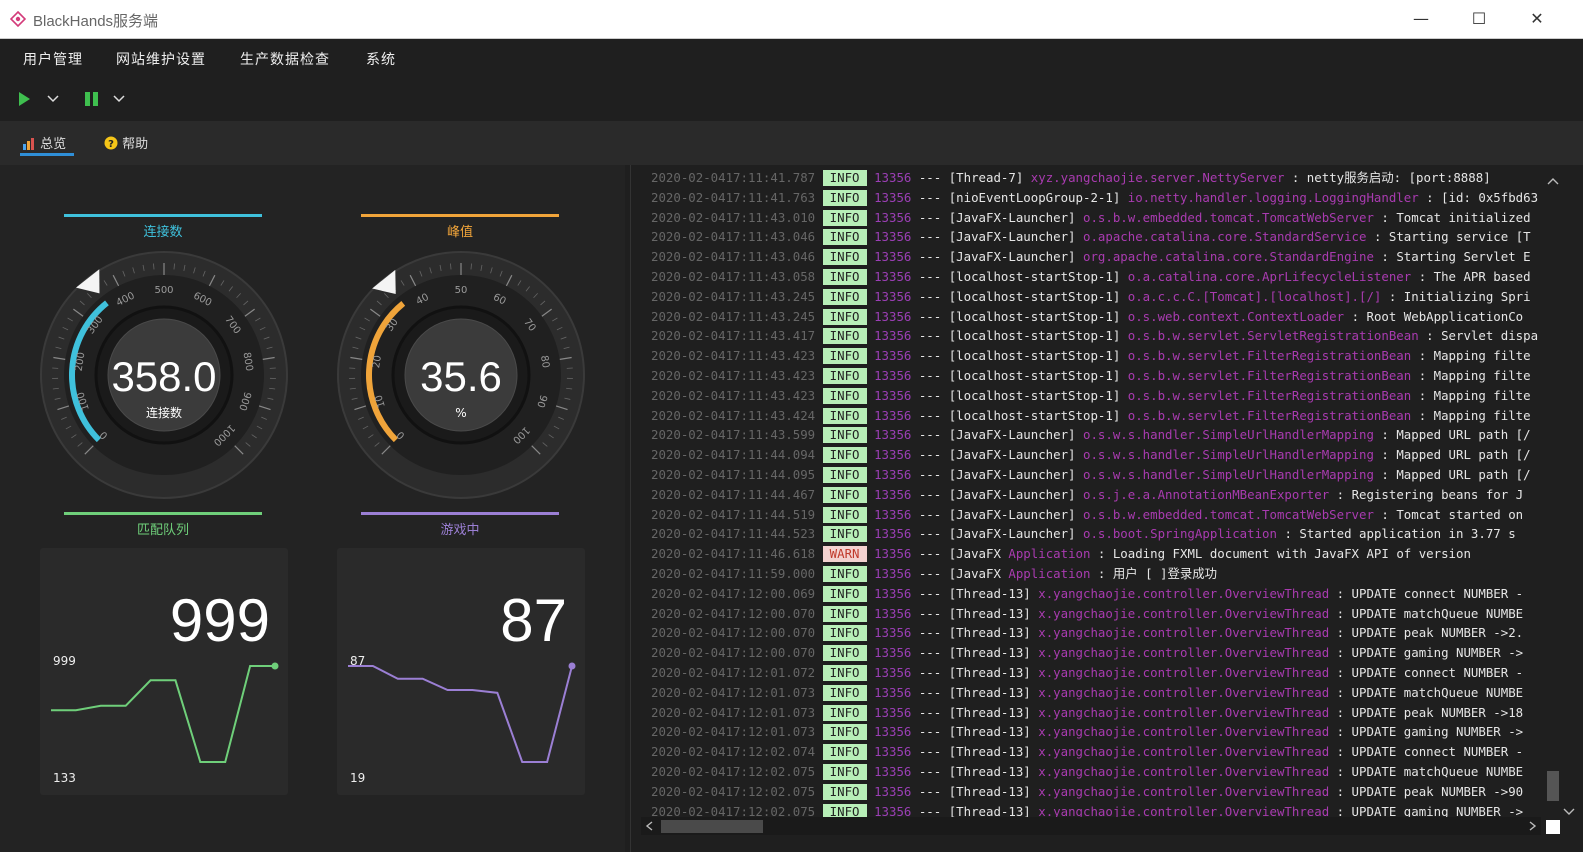  I want to click on gauge-tick-label: 50, so click(461, 290).